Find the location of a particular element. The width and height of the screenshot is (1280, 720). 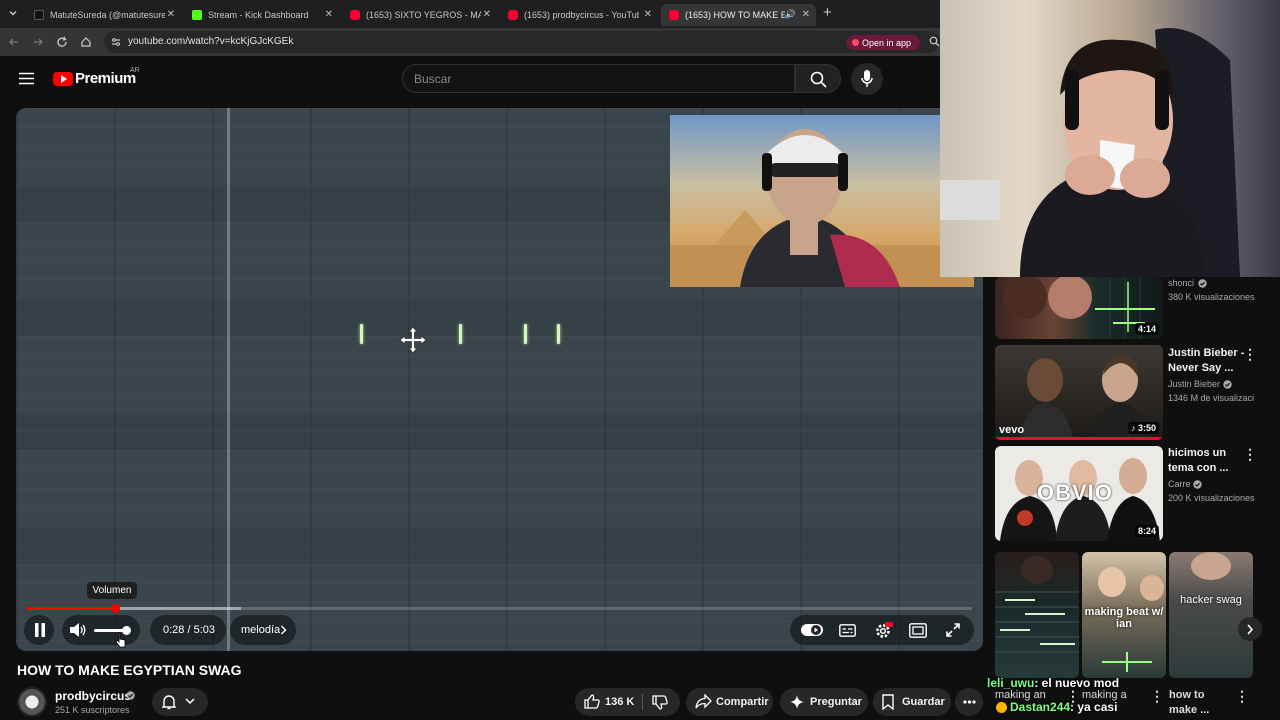

volume-icon is located at coordinates (78, 630).